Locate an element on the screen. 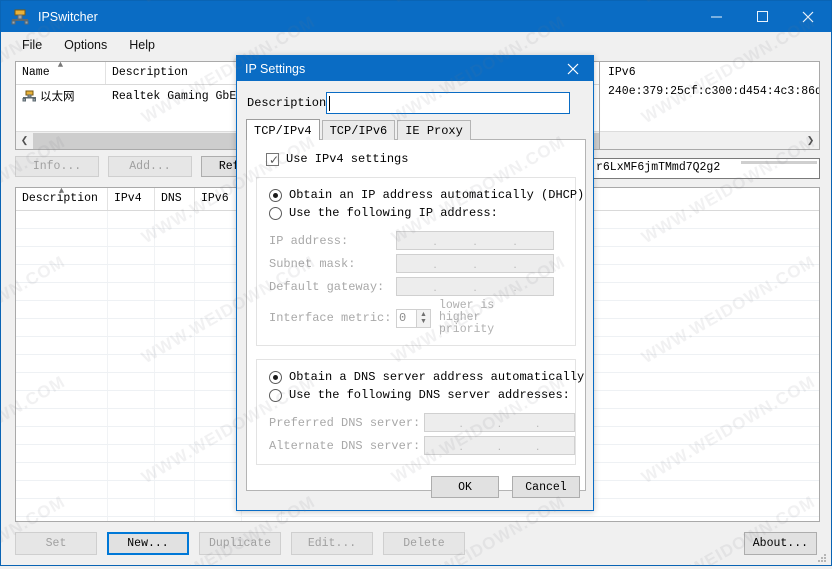  chevron-left-icon: ❮ is located at coordinates (24, 140).